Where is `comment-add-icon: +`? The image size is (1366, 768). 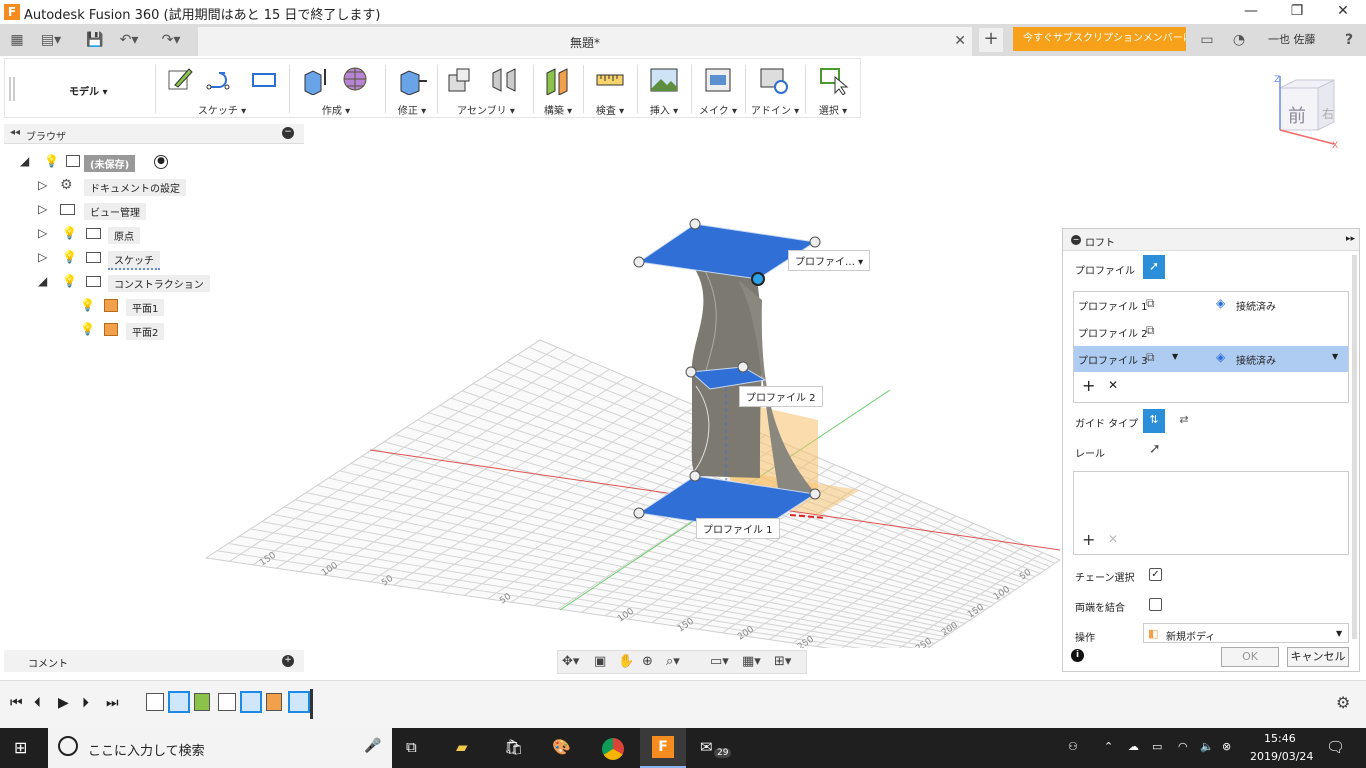
comment-add-icon: + is located at coordinates (288, 661).